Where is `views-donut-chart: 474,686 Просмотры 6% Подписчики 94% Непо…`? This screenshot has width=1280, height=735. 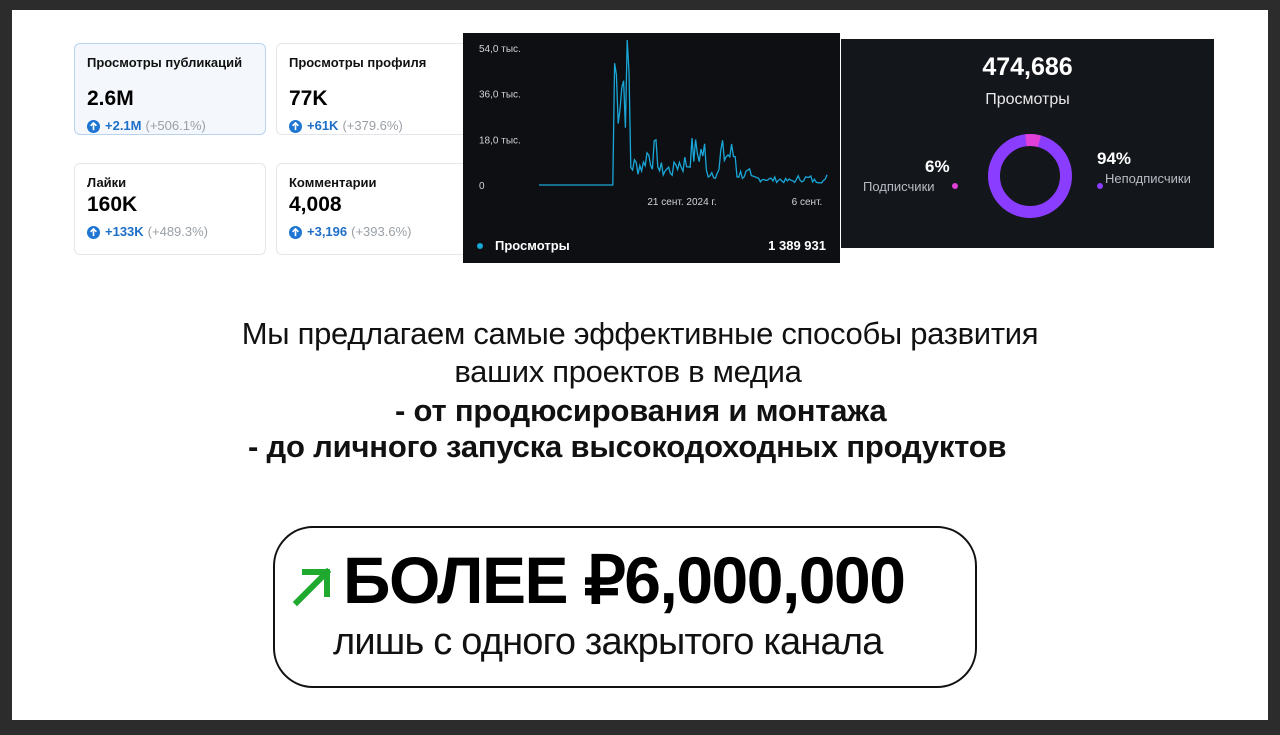
views-donut-chart: 474,686 Просмотры 6% Подписчики 94% Непо… is located at coordinates (1027, 143).